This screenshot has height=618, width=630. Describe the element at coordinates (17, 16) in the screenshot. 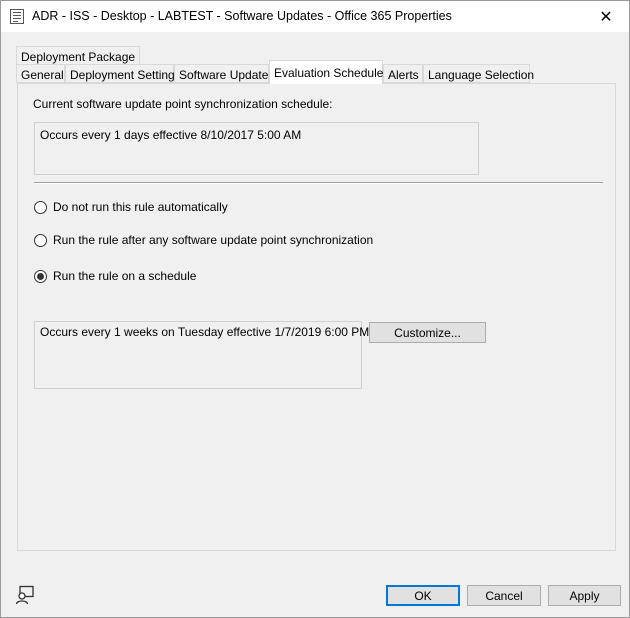

I see `properties-icon` at that location.